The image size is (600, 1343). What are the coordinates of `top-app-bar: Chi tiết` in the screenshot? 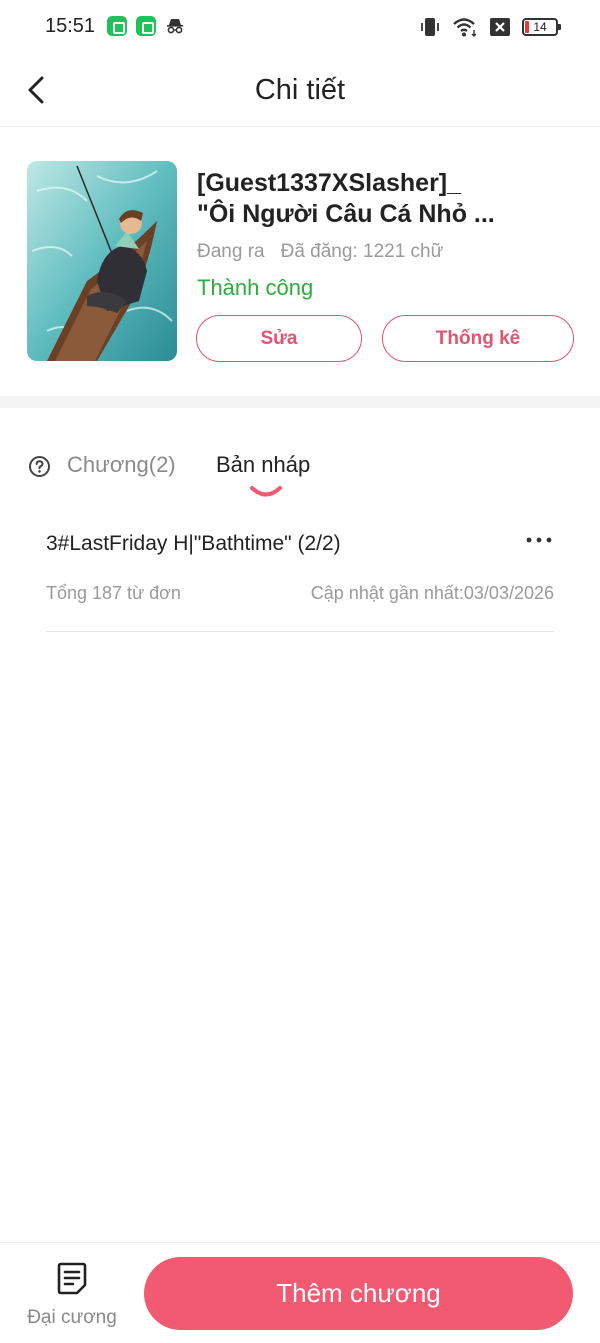 It's located at (300, 90).